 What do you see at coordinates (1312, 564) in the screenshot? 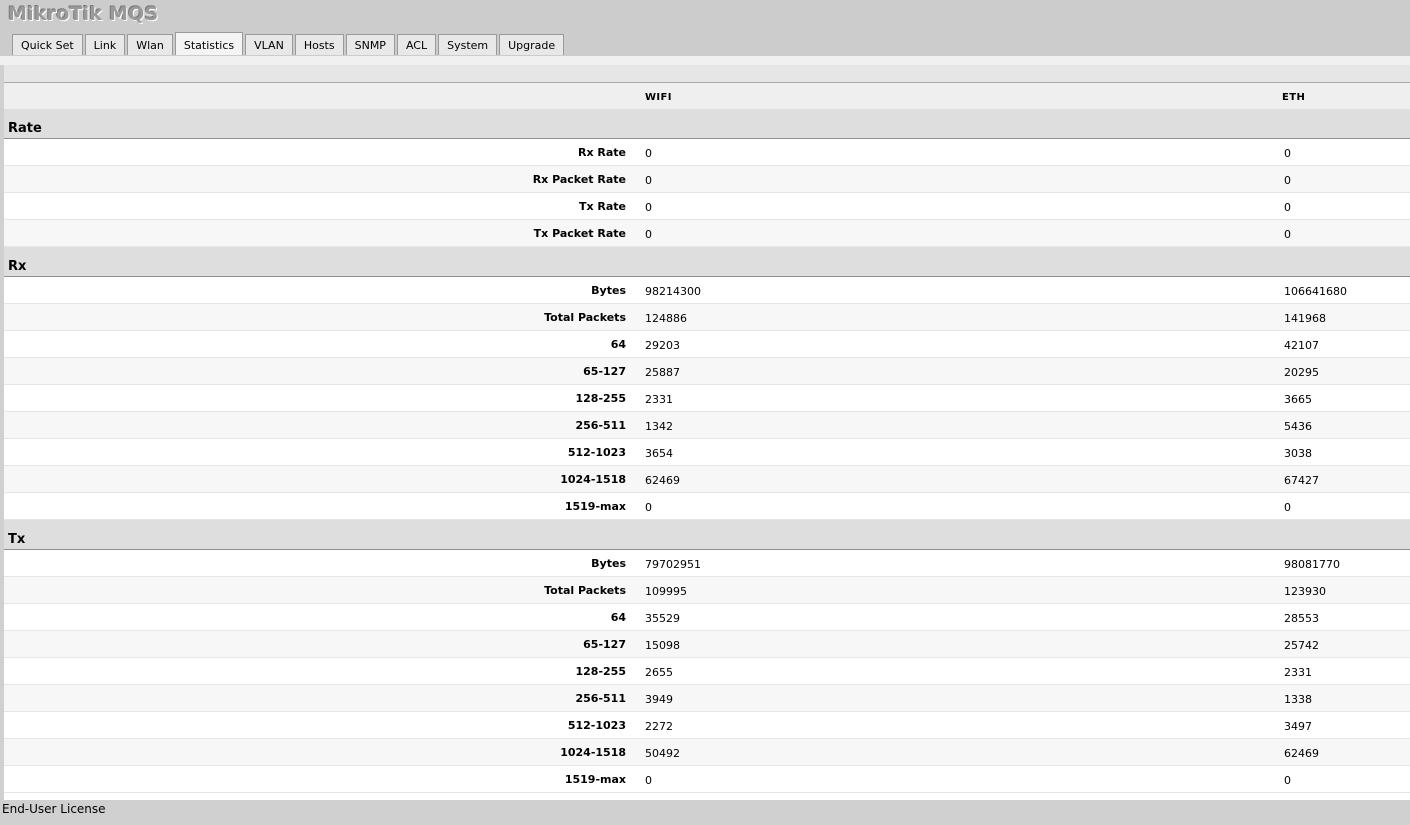
I see `eth-value: 98081770` at bounding box center [1312, 564].